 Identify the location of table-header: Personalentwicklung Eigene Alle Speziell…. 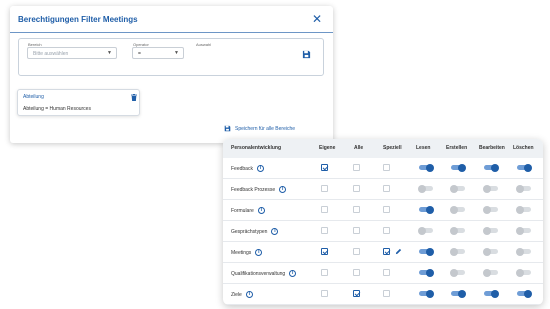
(383, 148).